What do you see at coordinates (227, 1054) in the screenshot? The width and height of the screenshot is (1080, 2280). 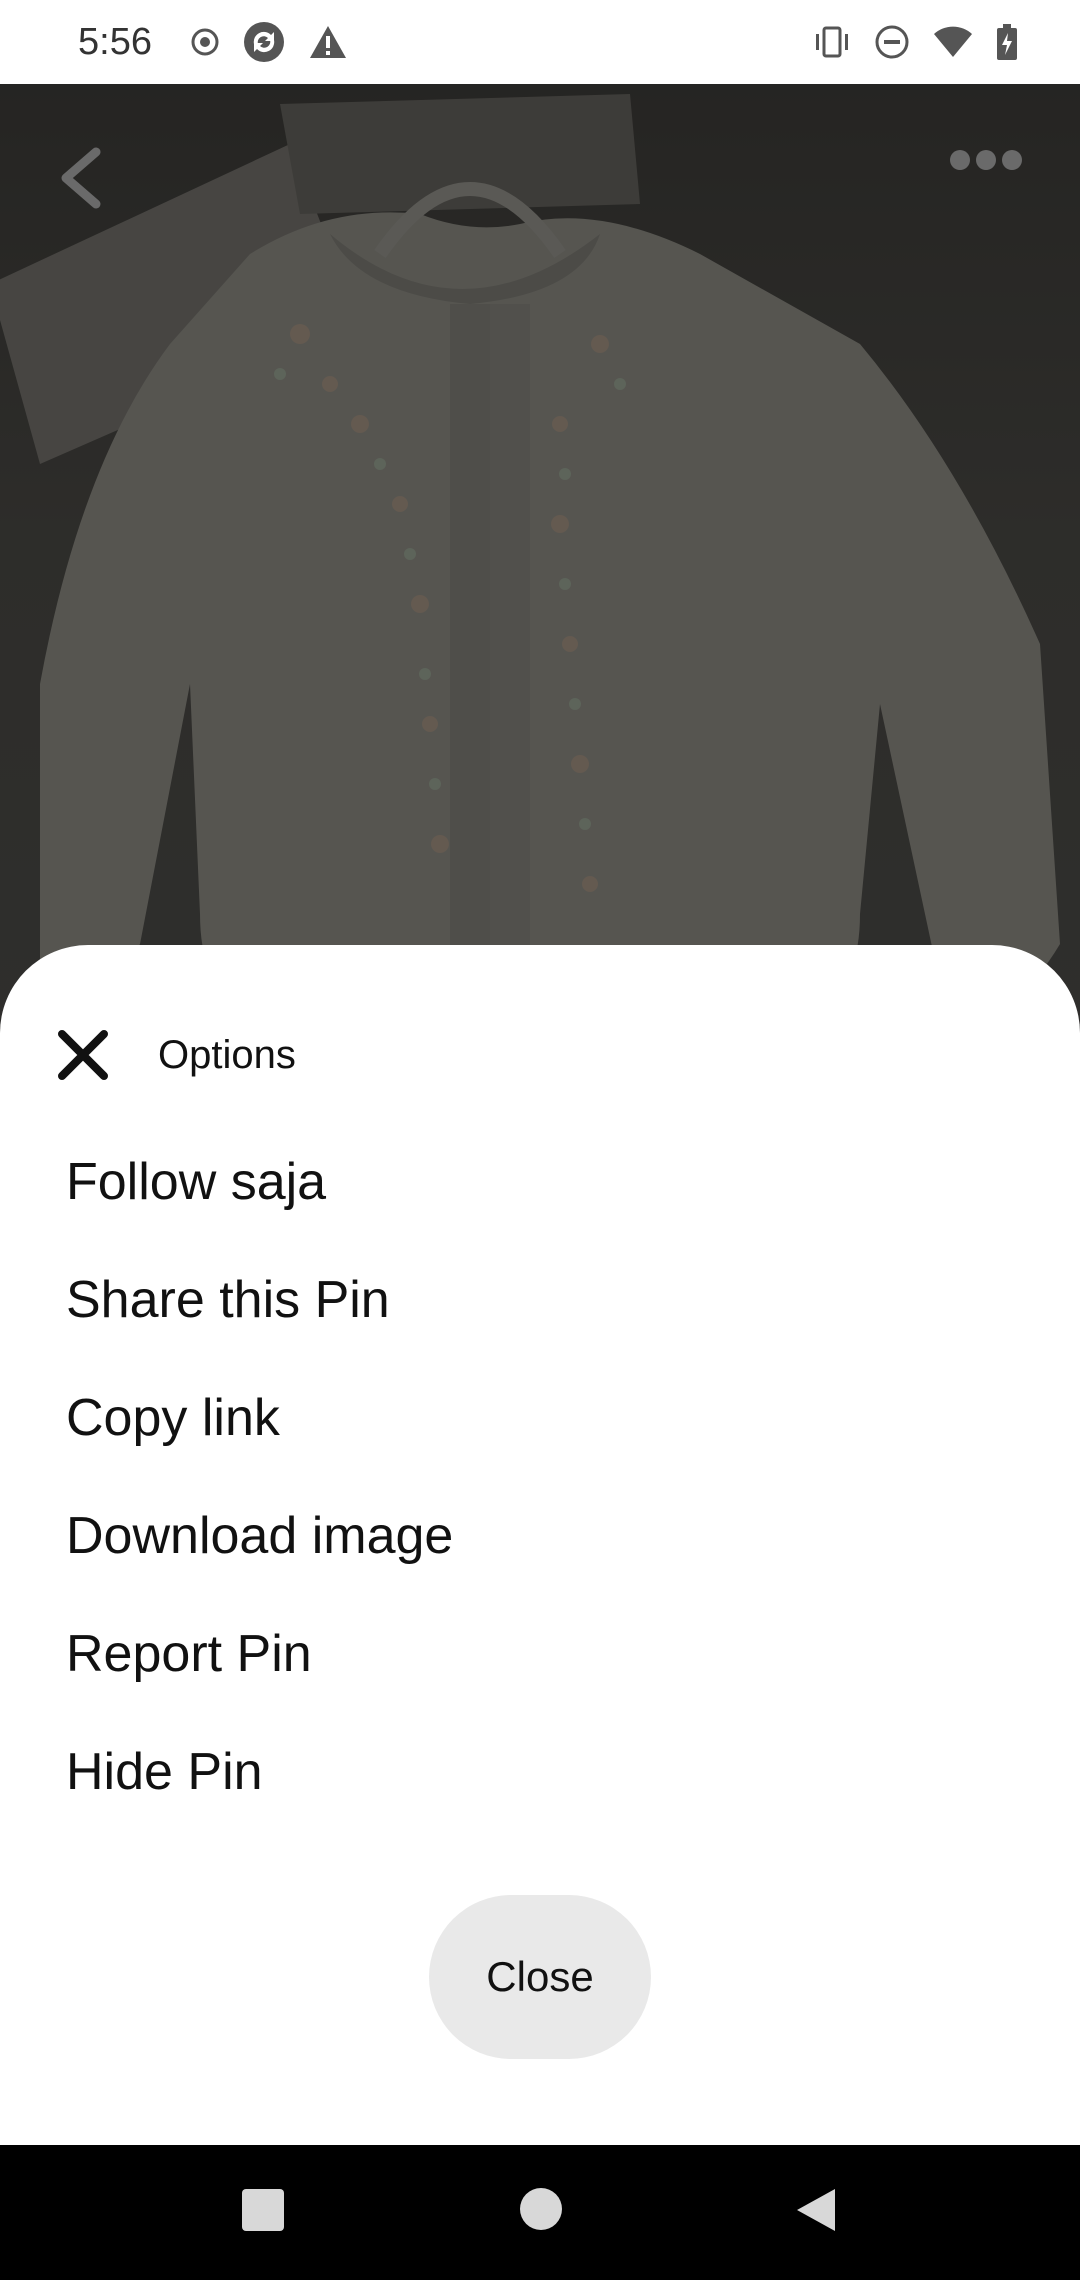 I see `sheet-title: Options` at bounding box center [227, 1054].